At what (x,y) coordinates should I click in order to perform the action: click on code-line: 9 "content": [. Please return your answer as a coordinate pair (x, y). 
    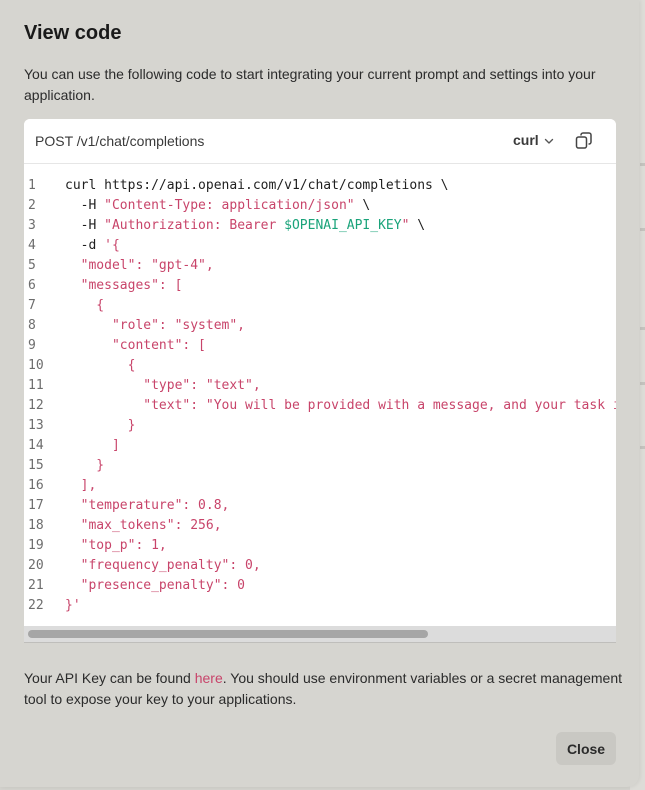
    Looking at the image, I should click on (320, 346).